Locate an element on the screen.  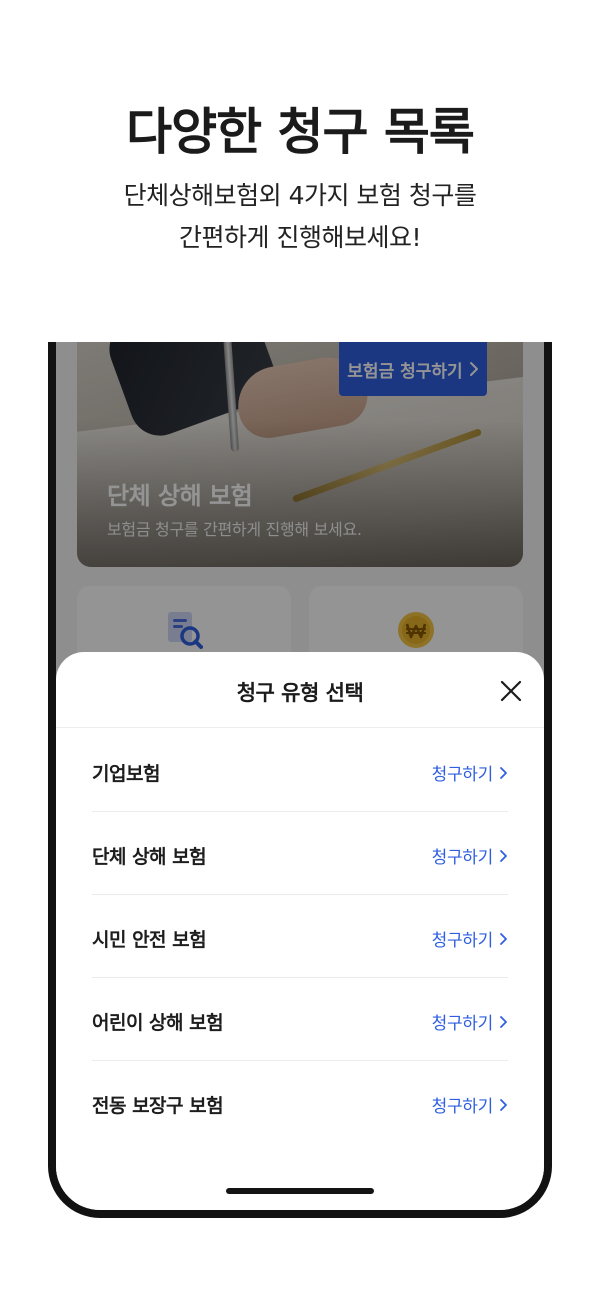
claim-type-item-child-accident: 어린이 상해 보험 청구하기 is located at coordinates (300, 1019).